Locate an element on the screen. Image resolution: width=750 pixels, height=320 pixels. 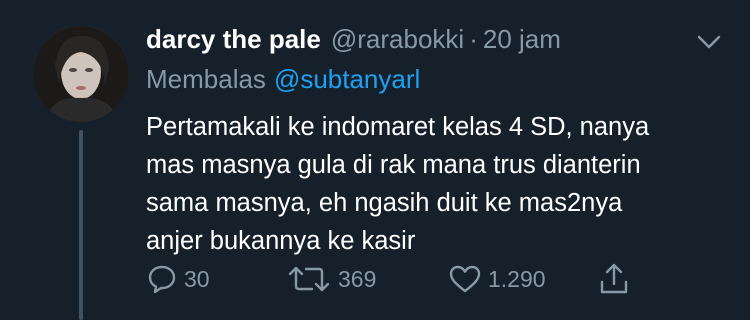
like-button: 1.290 is located at coordinates (497, 279).